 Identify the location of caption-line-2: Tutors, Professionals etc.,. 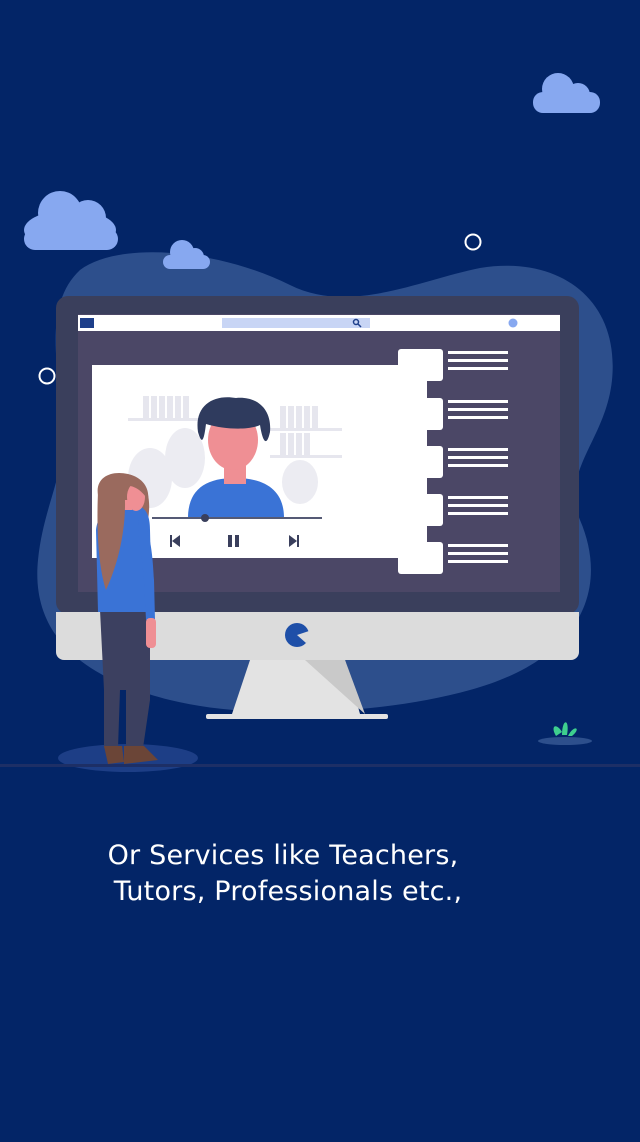
(288, 891).